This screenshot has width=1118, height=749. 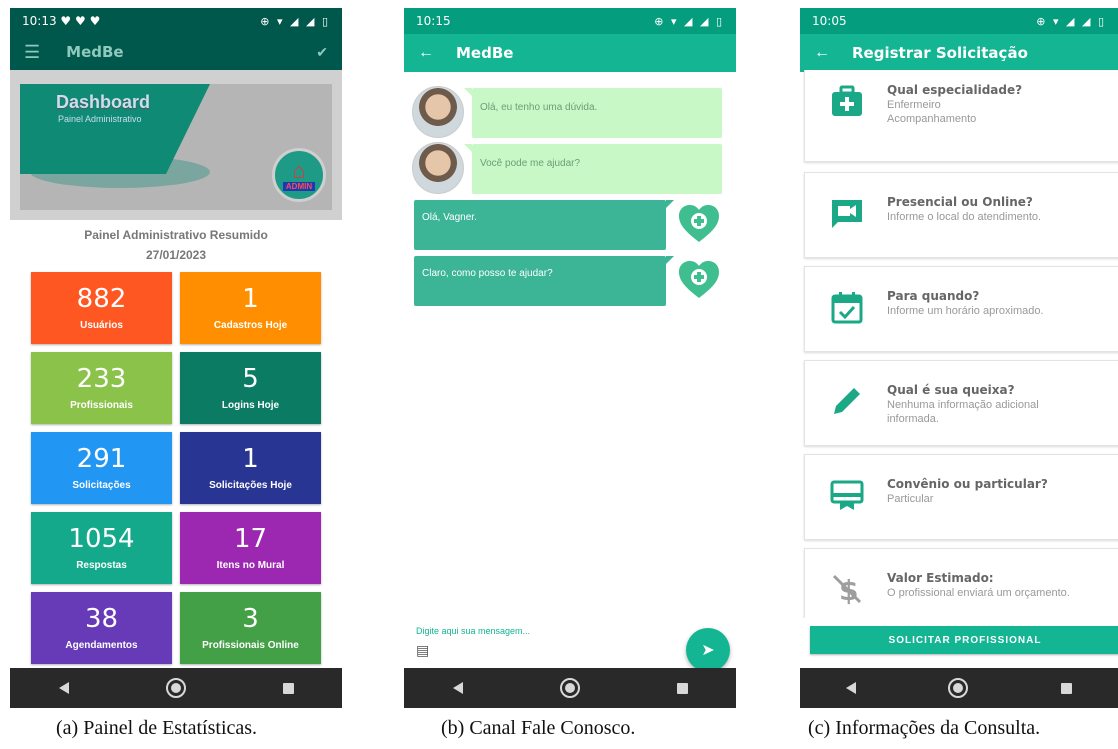 What do you see at coordinates (847, 307) in the screenshot?
I see `calendar-check-icon` at bounding box center [847, 307].